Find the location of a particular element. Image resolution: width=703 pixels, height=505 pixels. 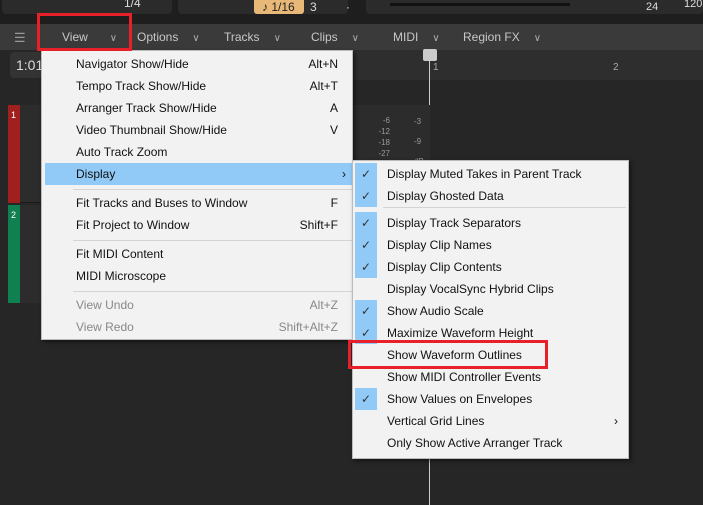

menu-clips: Clips ∨ is located at coordinates (335, 37).